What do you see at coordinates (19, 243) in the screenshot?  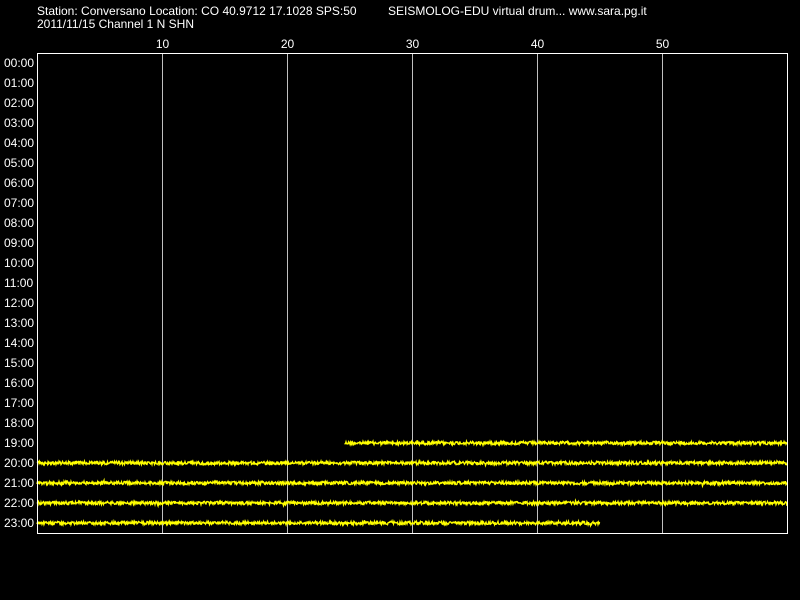 I see `y-tick-label: 09:00` at bounding box center [19, 243].